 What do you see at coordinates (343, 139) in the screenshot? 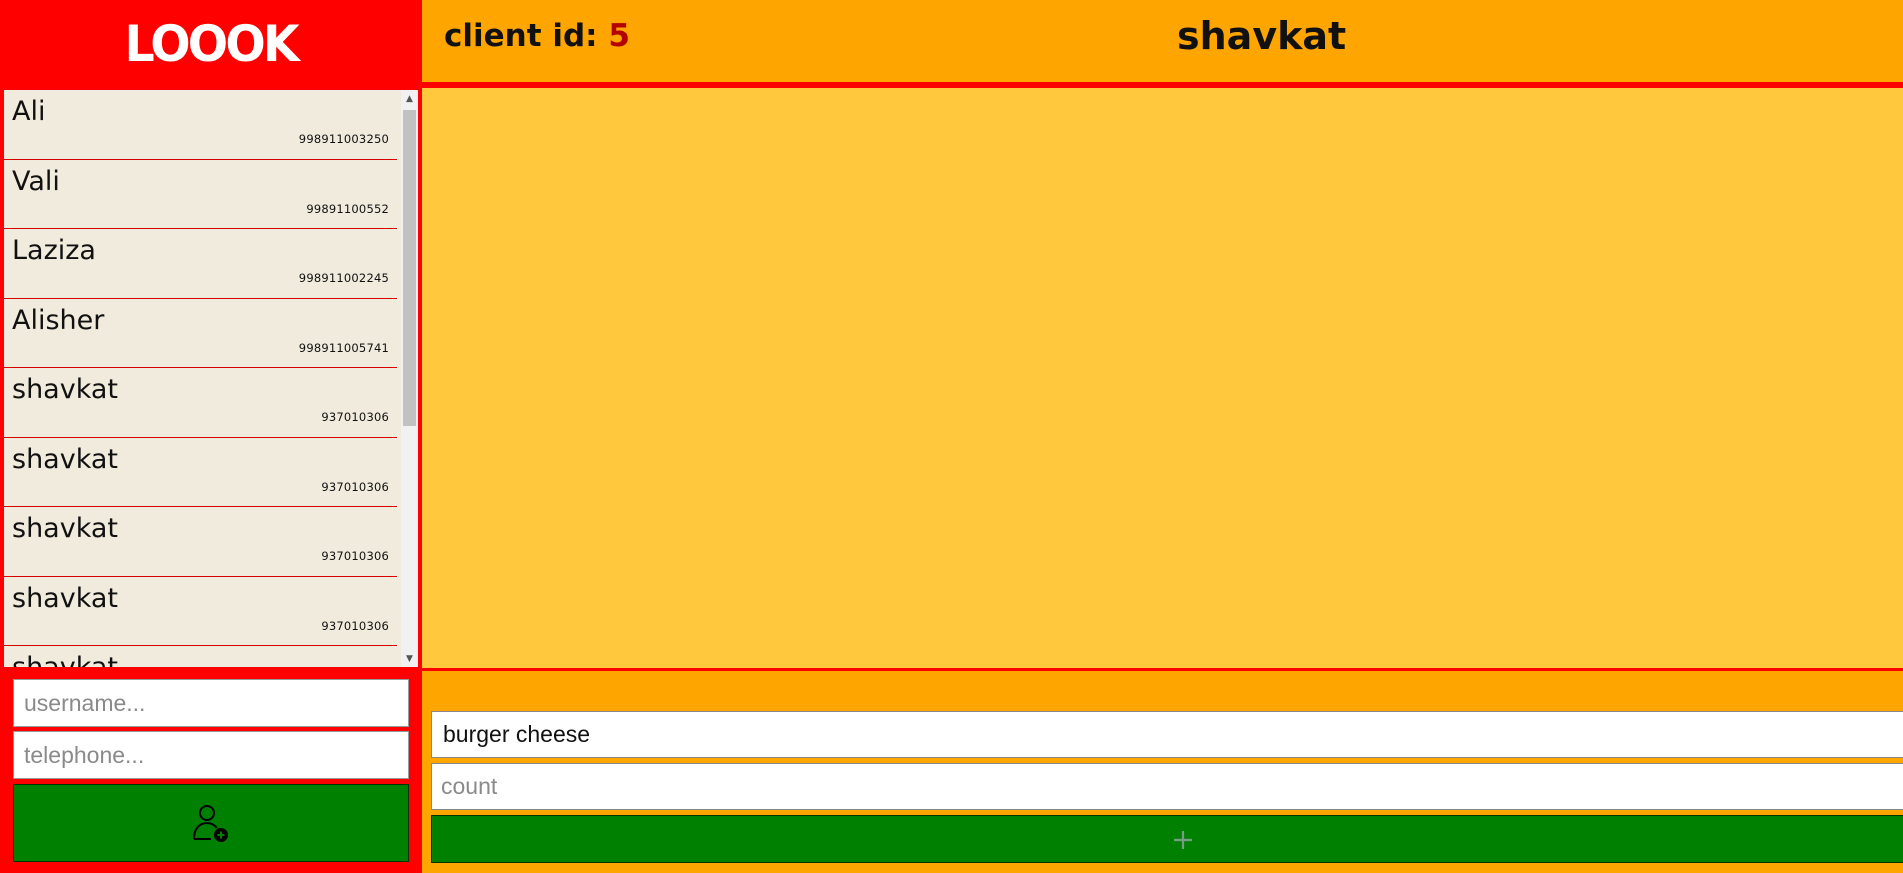
I see `client-phone: 998911003250` at bounding box center [343, 139].